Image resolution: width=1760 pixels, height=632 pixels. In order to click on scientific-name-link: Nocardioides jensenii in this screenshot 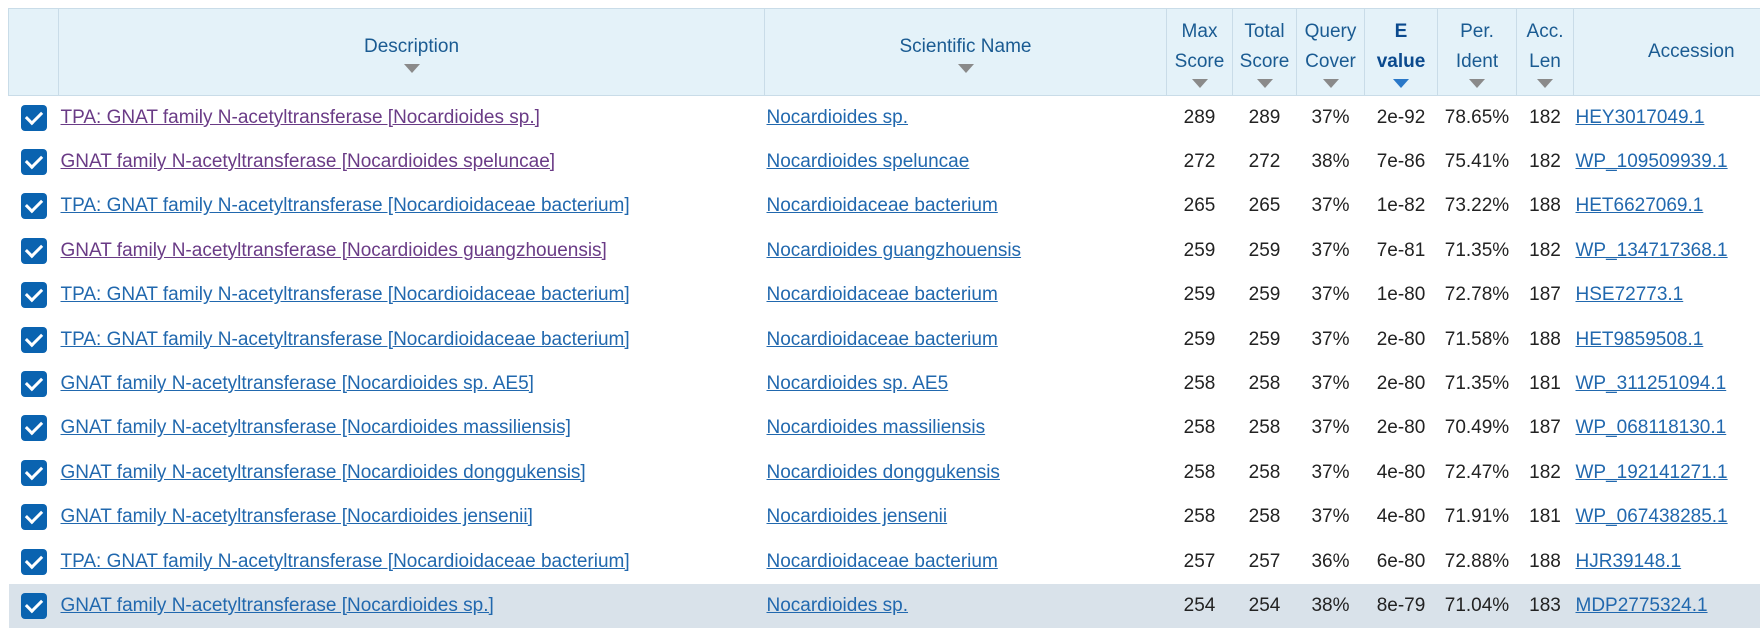, I will do `click(857, 516)`.